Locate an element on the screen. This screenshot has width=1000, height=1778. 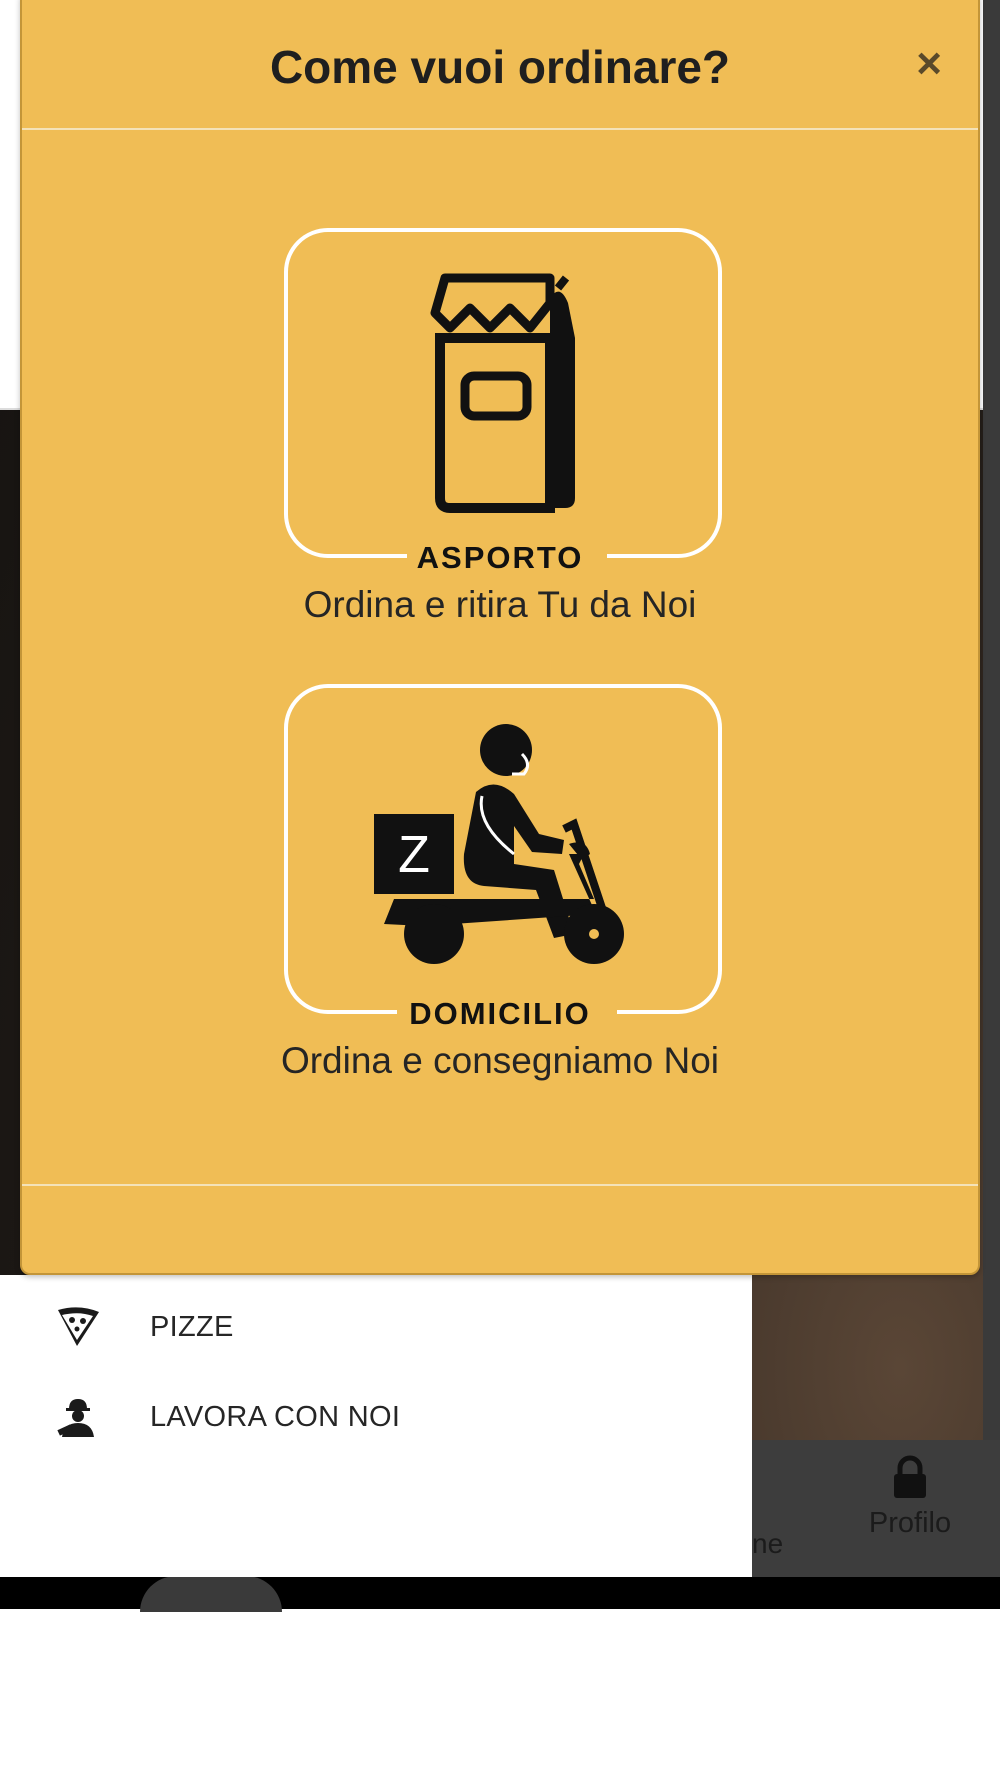
side-drawer: PIZZE LAVORA CON NOI is located at coordinates (376, 1426).